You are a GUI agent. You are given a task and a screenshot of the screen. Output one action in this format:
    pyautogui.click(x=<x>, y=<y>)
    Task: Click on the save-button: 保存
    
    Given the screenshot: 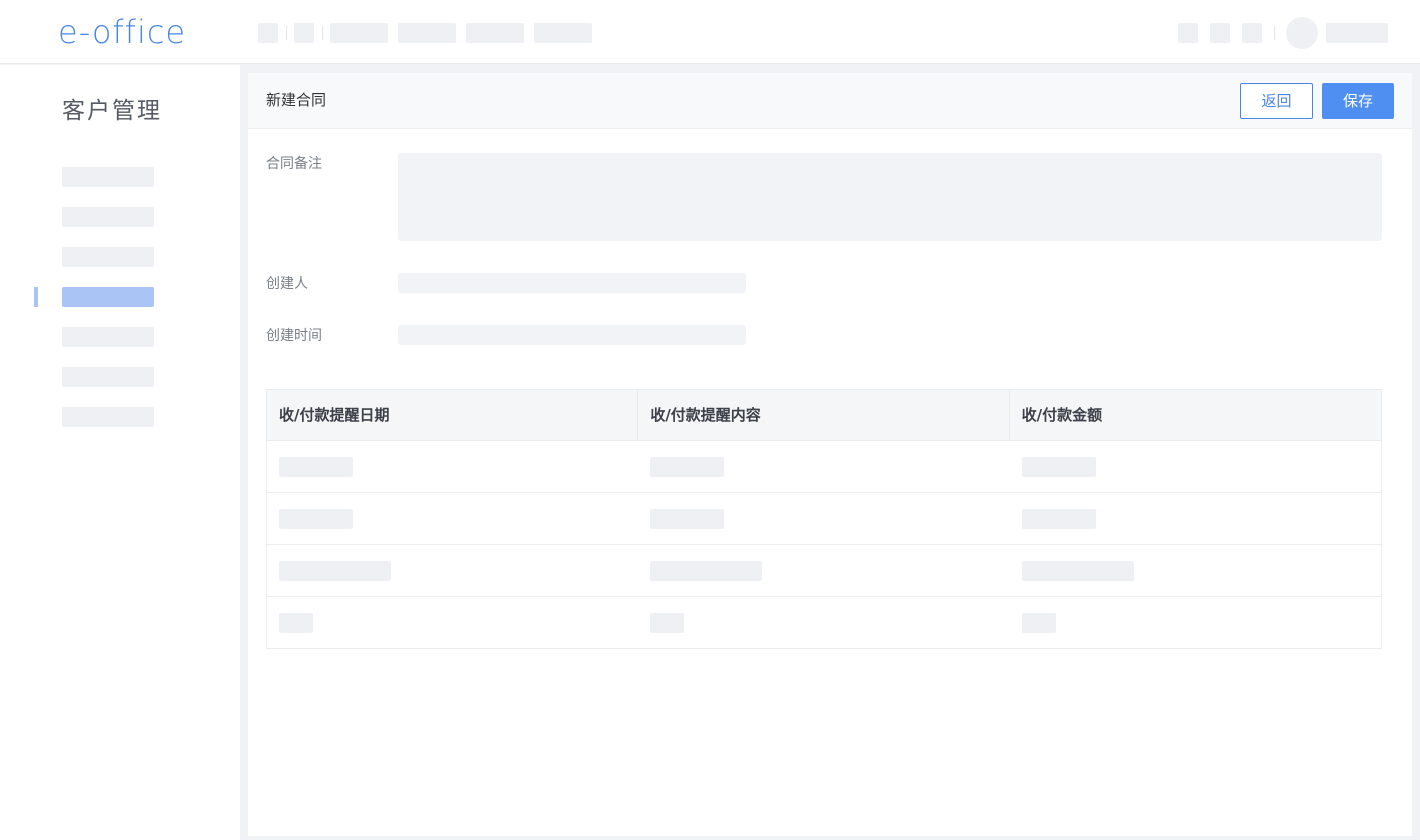 What is the action you would take?
    pyautogui.click(x=1358, y=101)
    